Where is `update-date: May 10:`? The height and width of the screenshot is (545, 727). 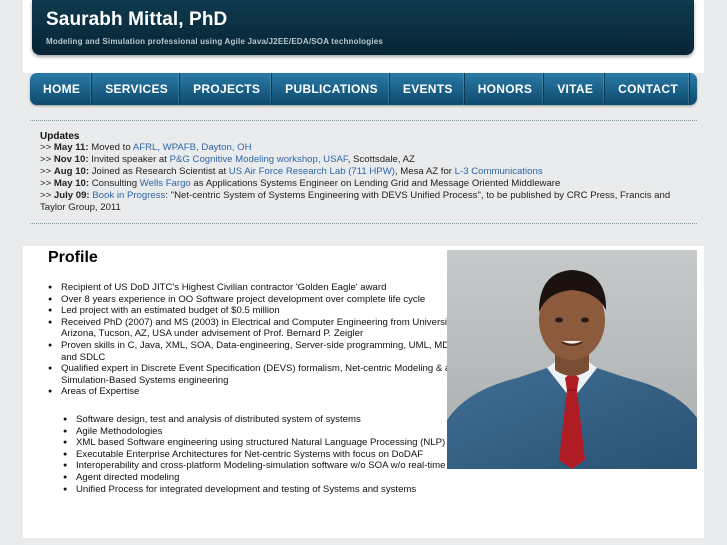
update-date: May 10: is located at coordinates (71, 183).